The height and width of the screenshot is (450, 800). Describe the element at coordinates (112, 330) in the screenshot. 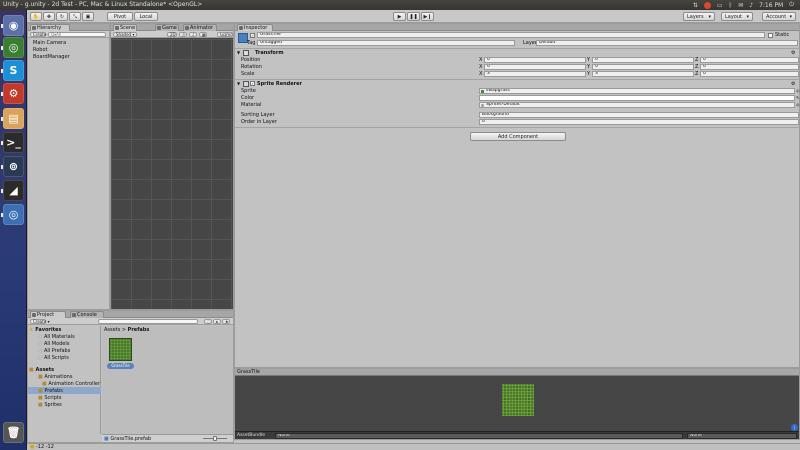

I see `breadcrumb-assets: Assets` at that location.